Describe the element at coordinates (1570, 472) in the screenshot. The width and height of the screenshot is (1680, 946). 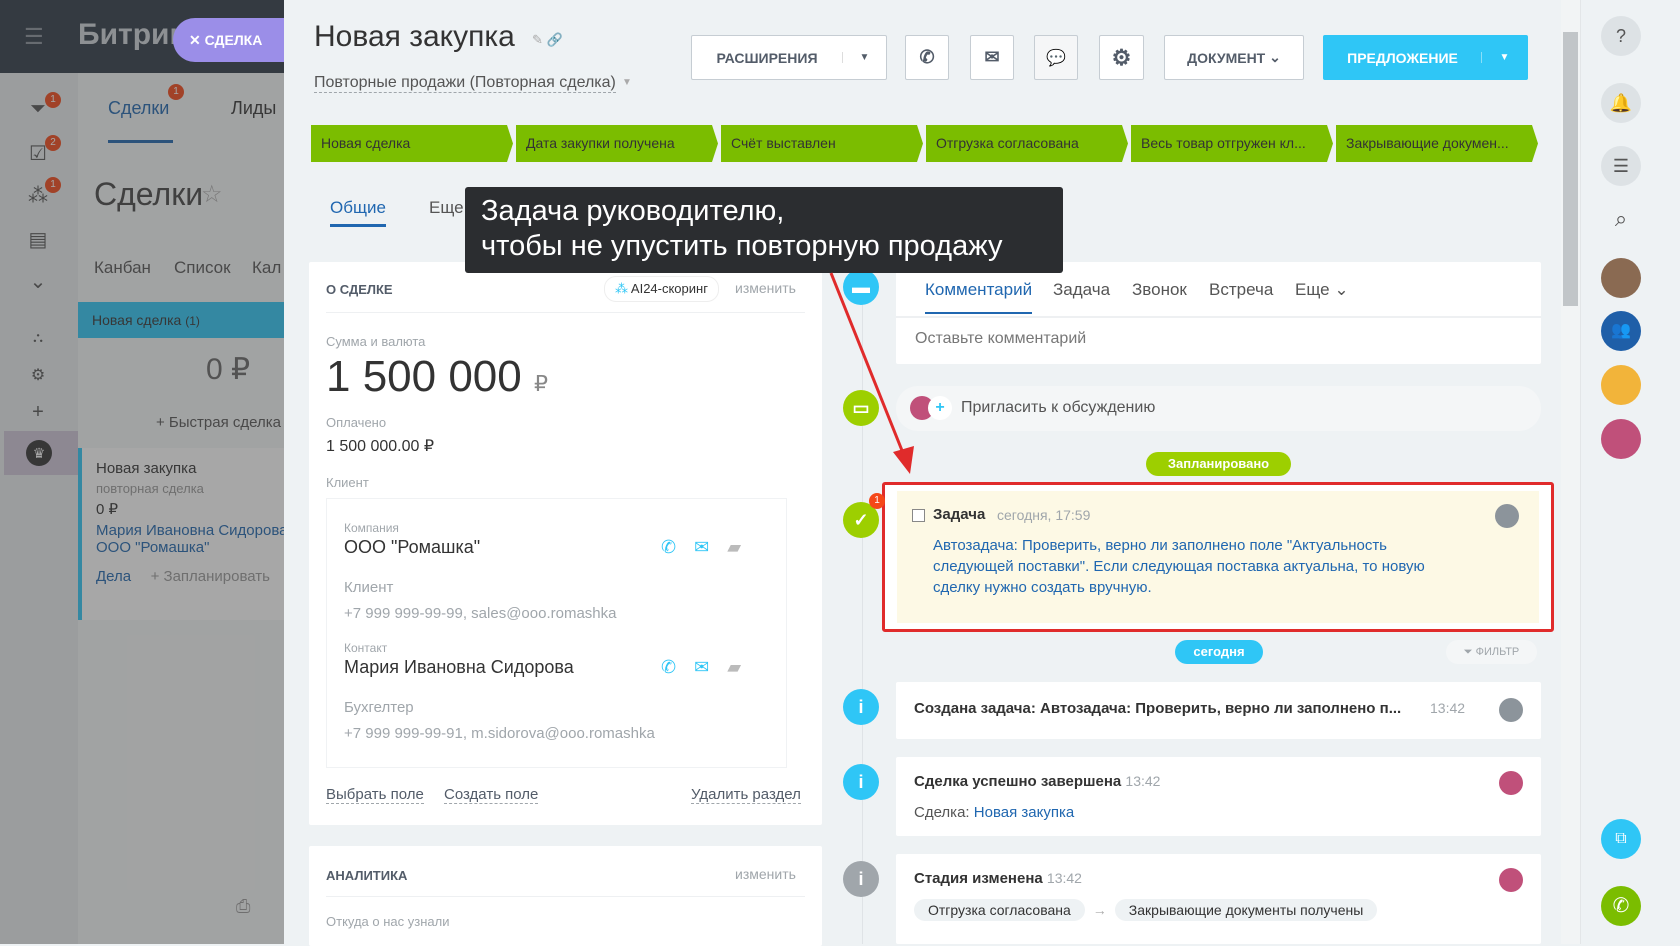
I see `scrollbar` at that location.